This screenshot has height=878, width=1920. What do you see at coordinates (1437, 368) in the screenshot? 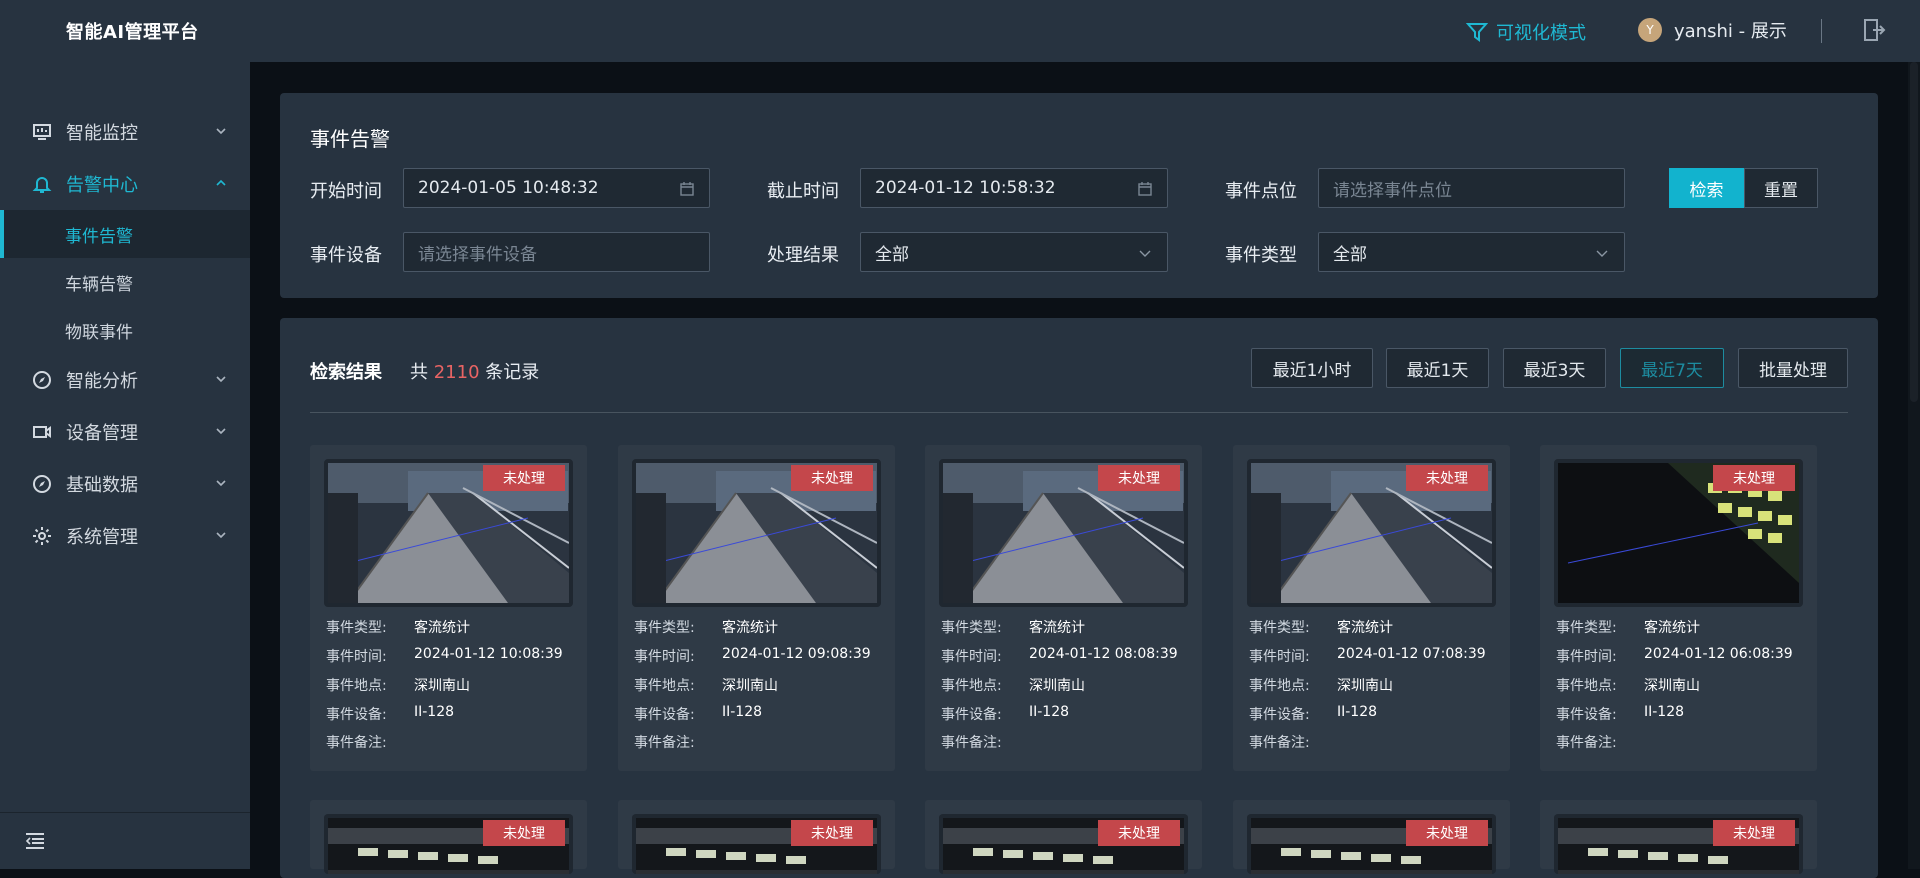
I see `range-1-day-button: 最近1天` at bounding box center [1437, 368].